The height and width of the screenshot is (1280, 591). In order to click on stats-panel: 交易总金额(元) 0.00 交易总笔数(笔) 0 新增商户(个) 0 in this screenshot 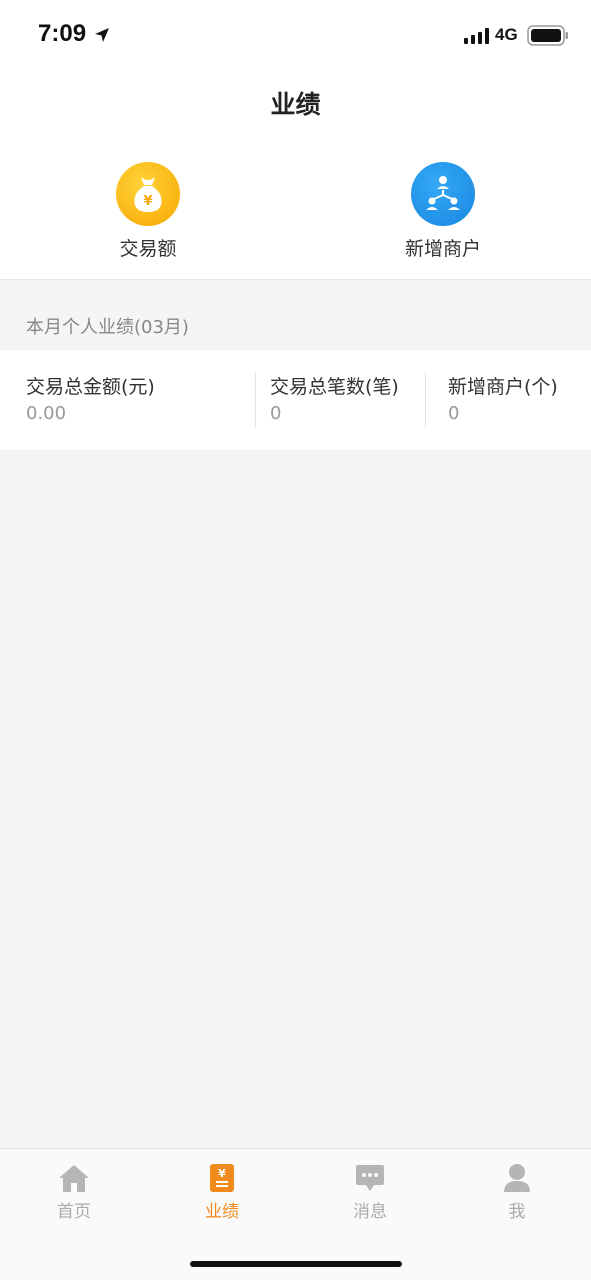, I will do `click(295, 400)`.